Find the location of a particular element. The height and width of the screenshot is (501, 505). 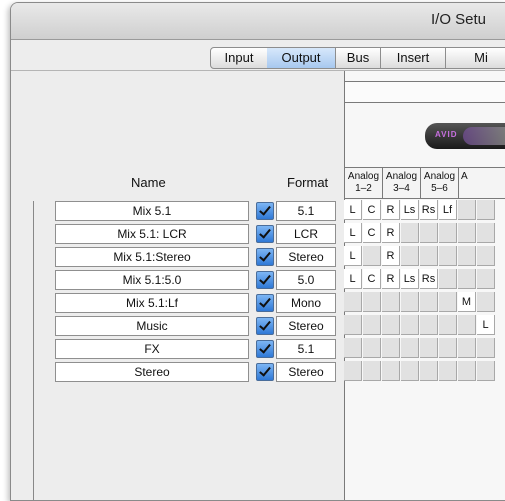

title-bar: I/O Setu is located at coordinates (258, 21).